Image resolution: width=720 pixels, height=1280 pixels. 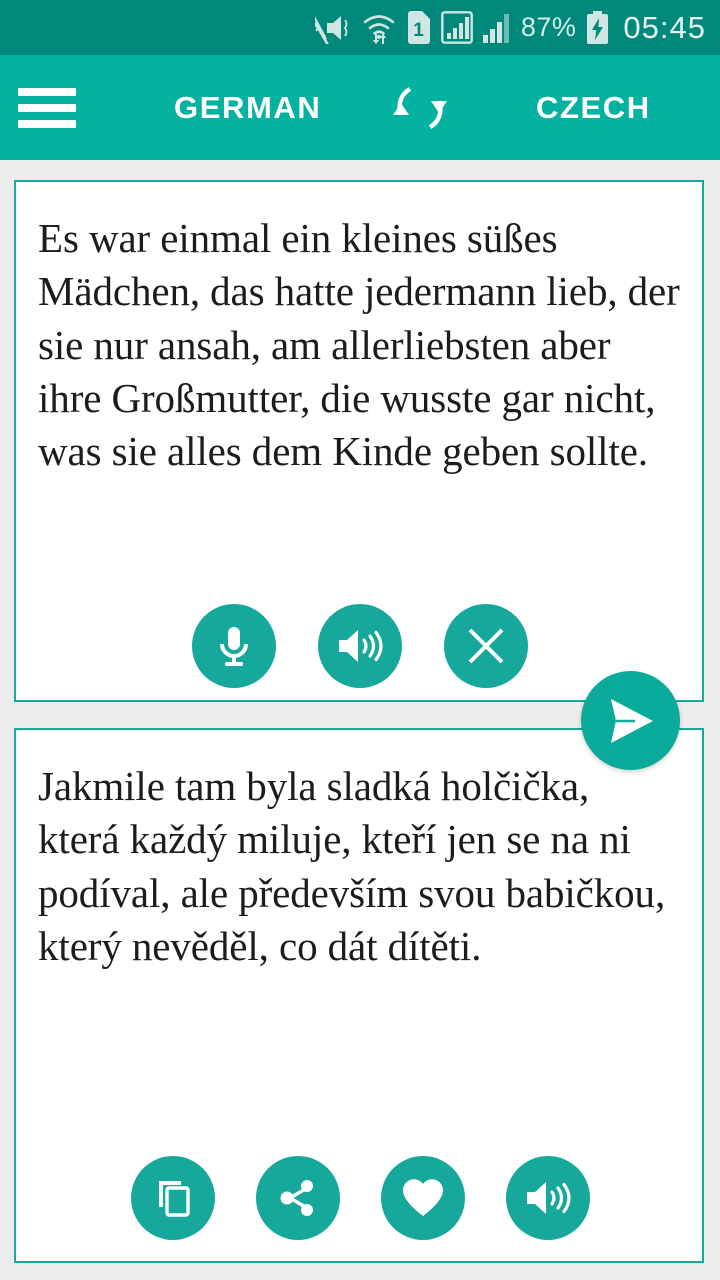 I want to click on send-paper-plane-icon, so click(x=631, y=720).